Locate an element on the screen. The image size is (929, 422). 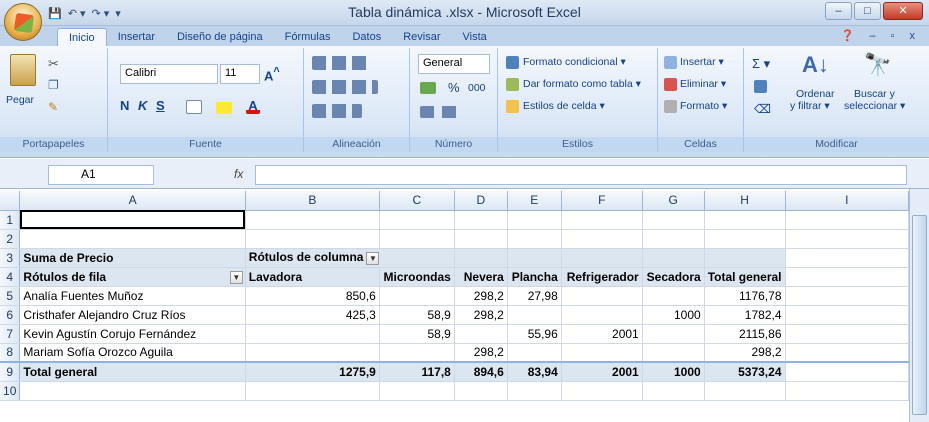
row-header: 4 is located at coordinates (10, 277).